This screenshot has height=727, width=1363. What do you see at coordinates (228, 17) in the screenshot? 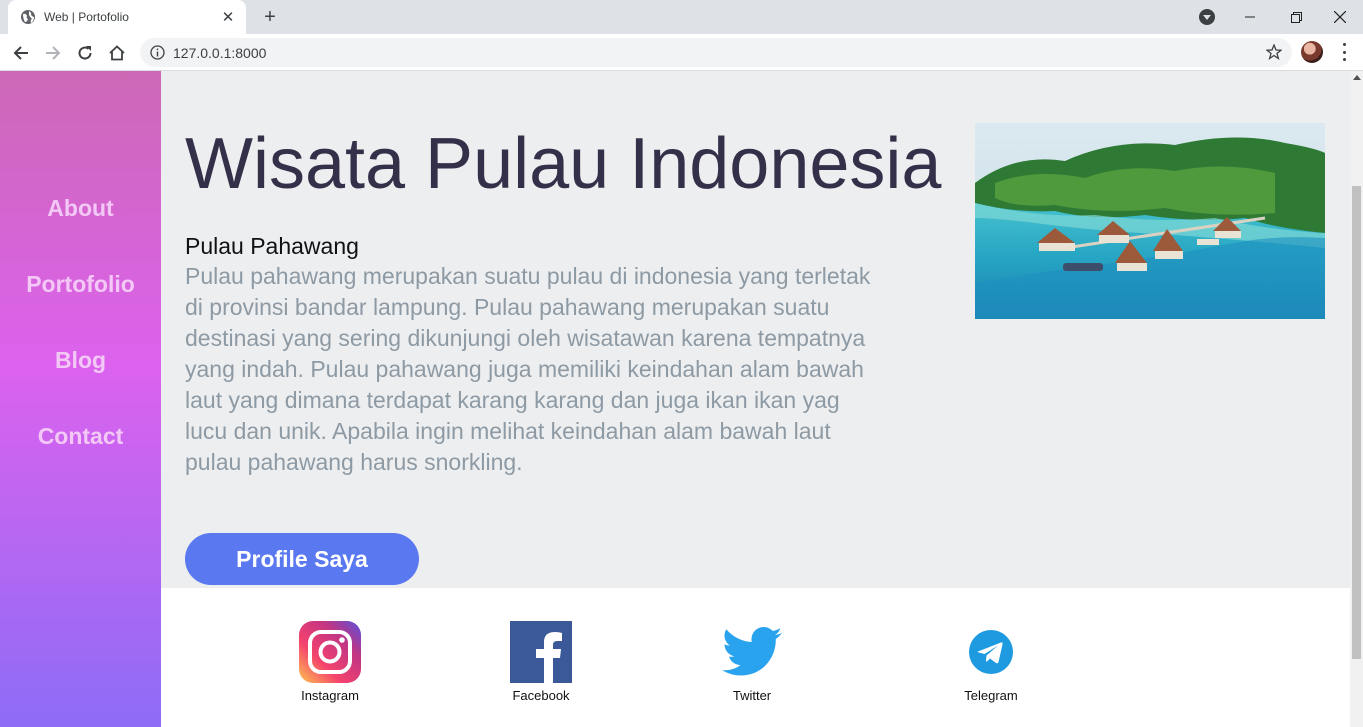
I see `close-tab-icon: ✕` at bounding box center [228, 17].